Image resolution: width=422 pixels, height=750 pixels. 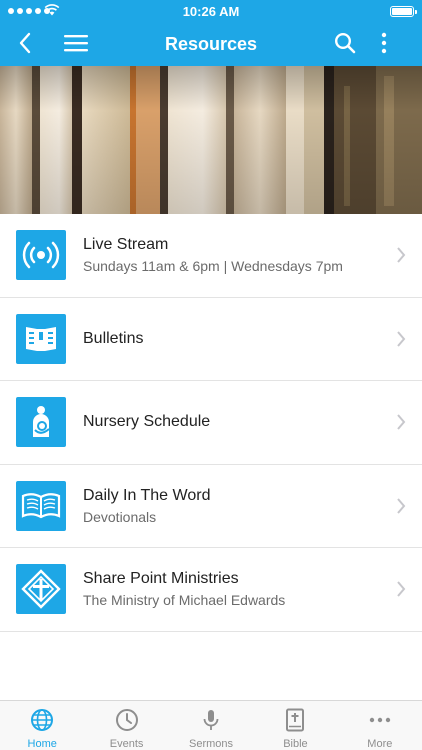 What do you see at coordinates (295, 720) in the screenshot?
I see `bible-icon` at bounding box center [295, 720].